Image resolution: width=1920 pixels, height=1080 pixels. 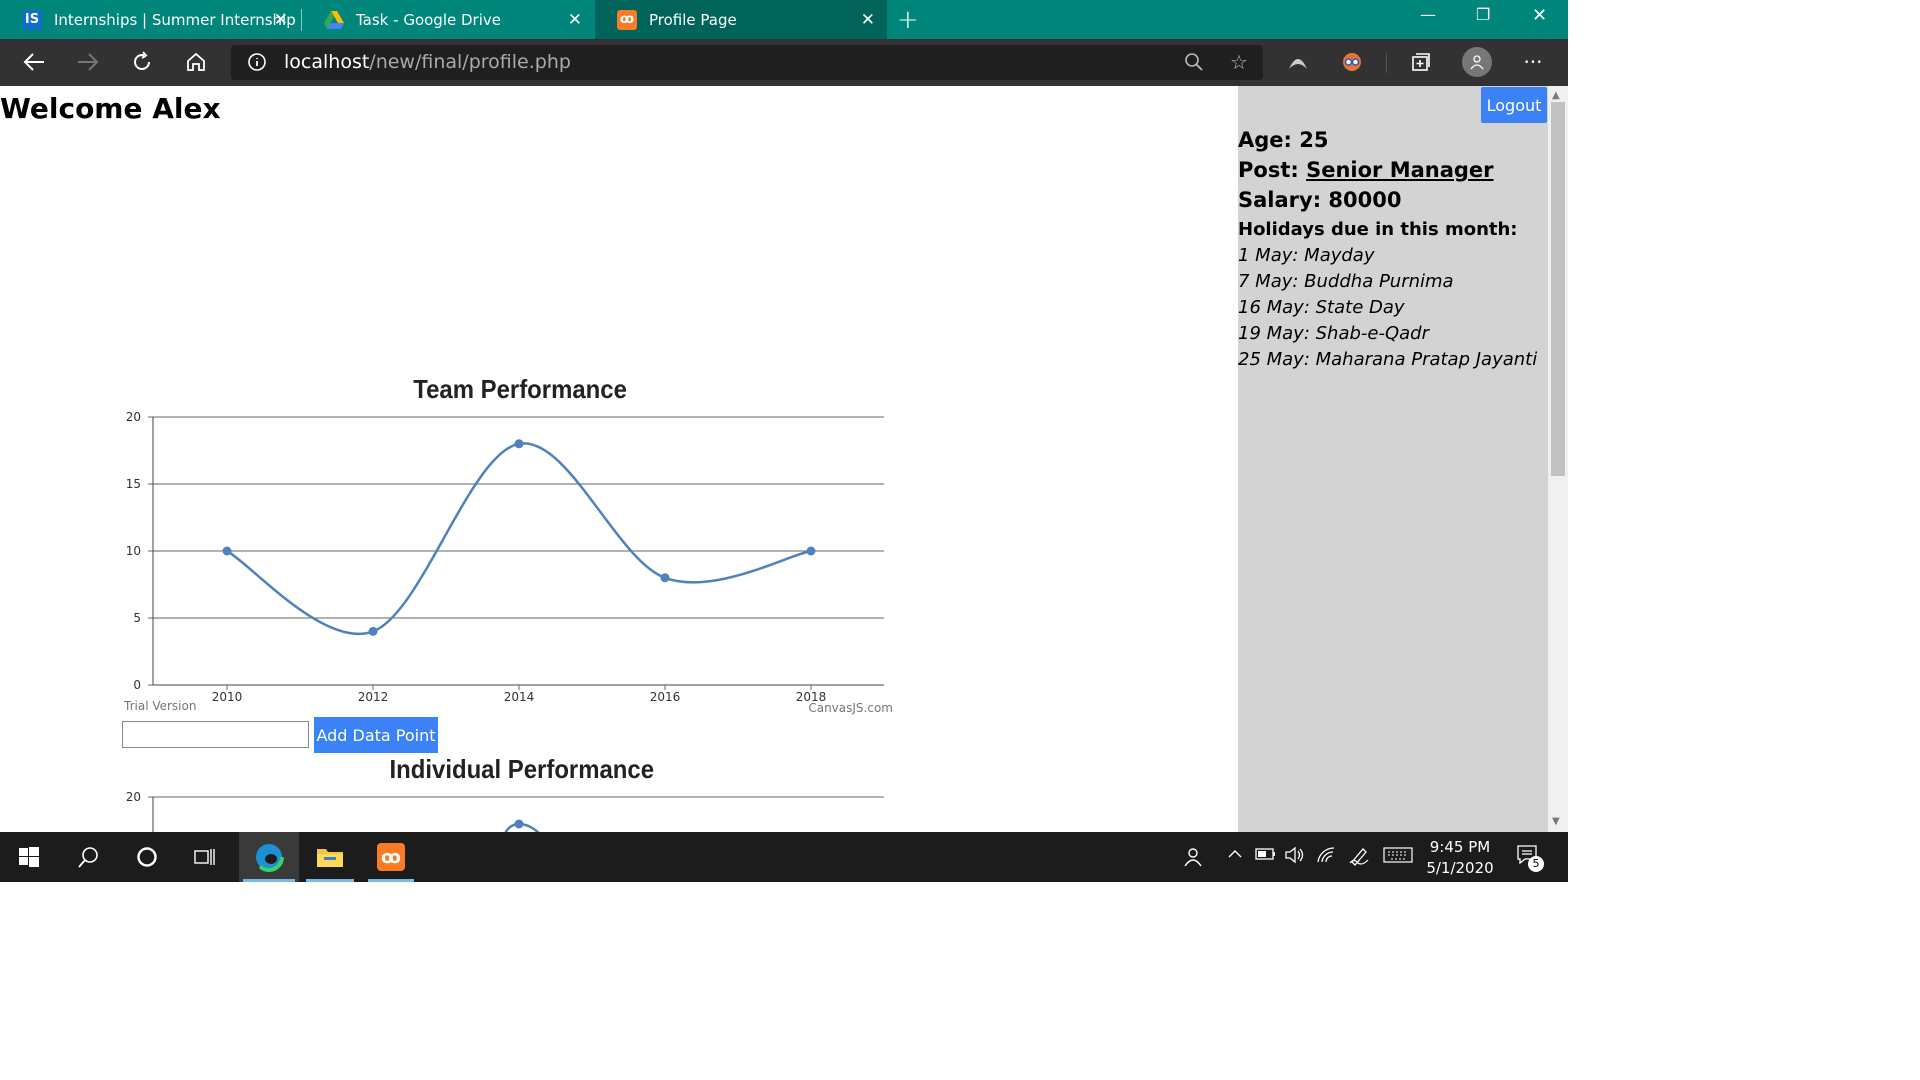 I want to click on x-tick-label: 2014, so click(x=519, y=697).